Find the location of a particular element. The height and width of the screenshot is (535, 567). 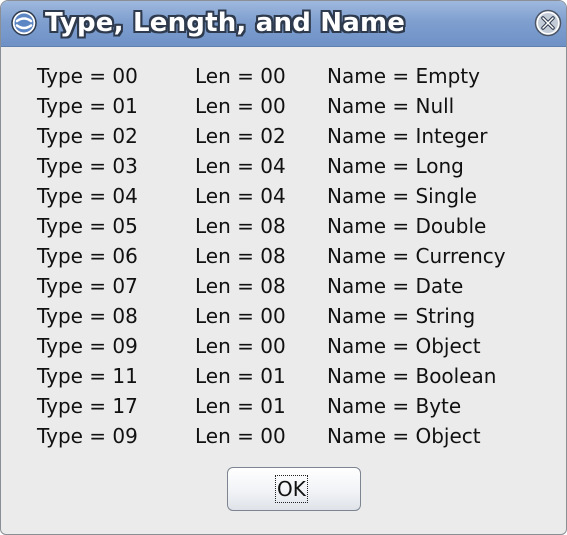

type-value: Type = 05 is located at coordinates (87, 226).